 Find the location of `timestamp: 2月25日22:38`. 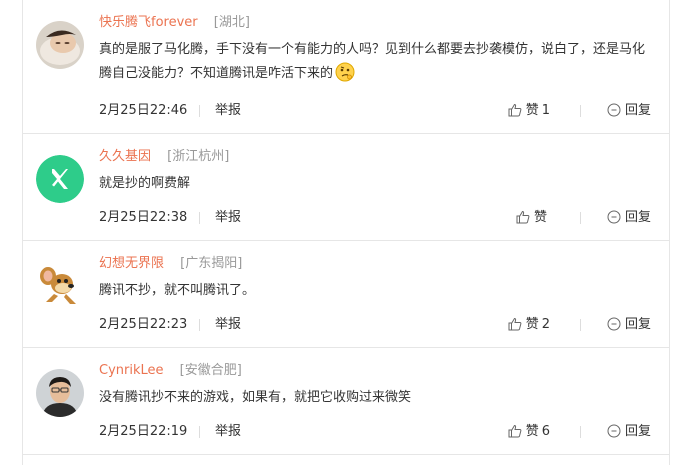

timestamp: 2月25日22:38 is located at coordinates (143, 217).